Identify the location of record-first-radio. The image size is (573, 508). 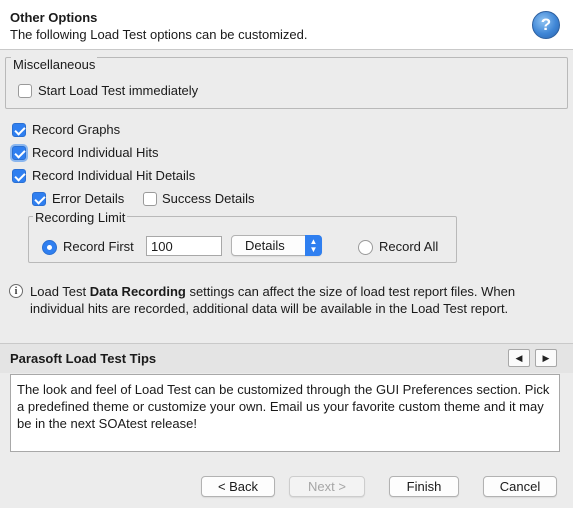
(49, 247).